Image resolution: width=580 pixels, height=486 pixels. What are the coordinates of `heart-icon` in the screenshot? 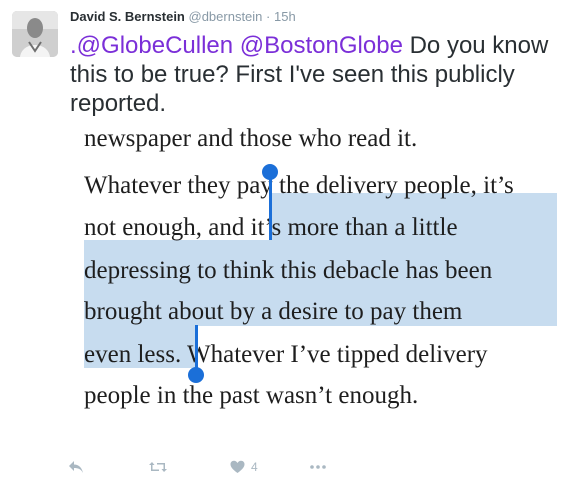 It's located at (237, 467).